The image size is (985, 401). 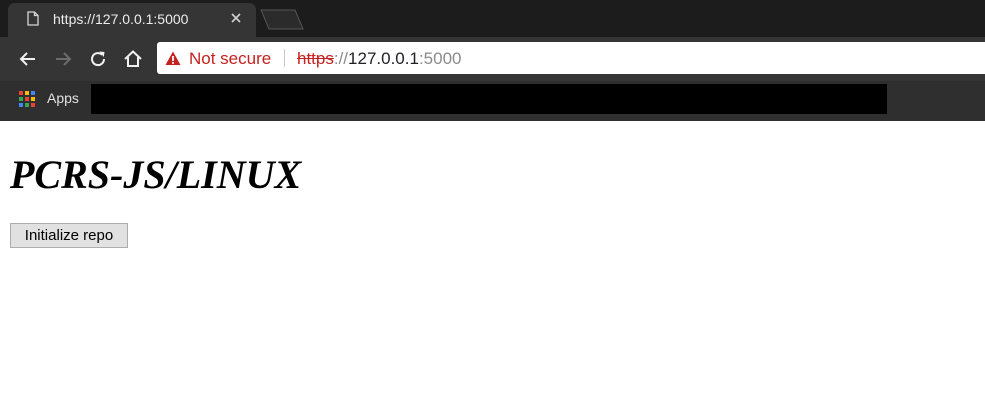 I want to click on forward-button, so click(x=63, y=59).